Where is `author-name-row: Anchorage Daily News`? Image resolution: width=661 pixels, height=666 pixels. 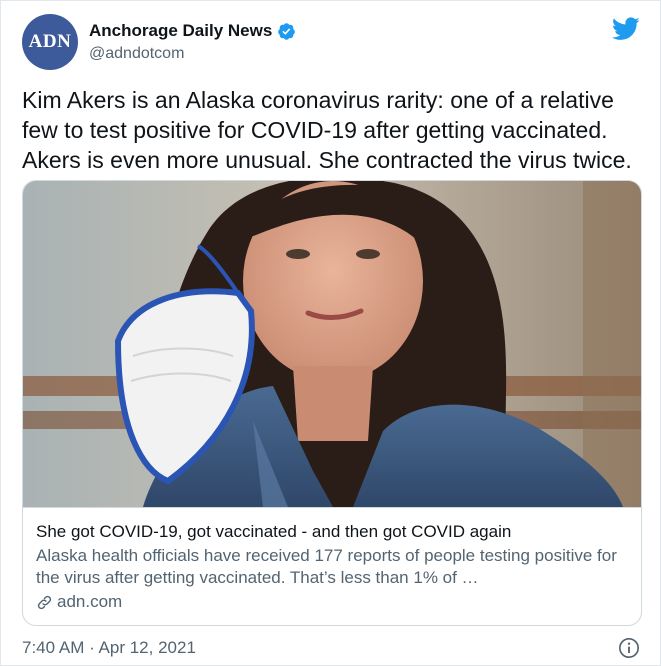
author-name-row: Anchorage Daily News is located at coordinates (192, 31).